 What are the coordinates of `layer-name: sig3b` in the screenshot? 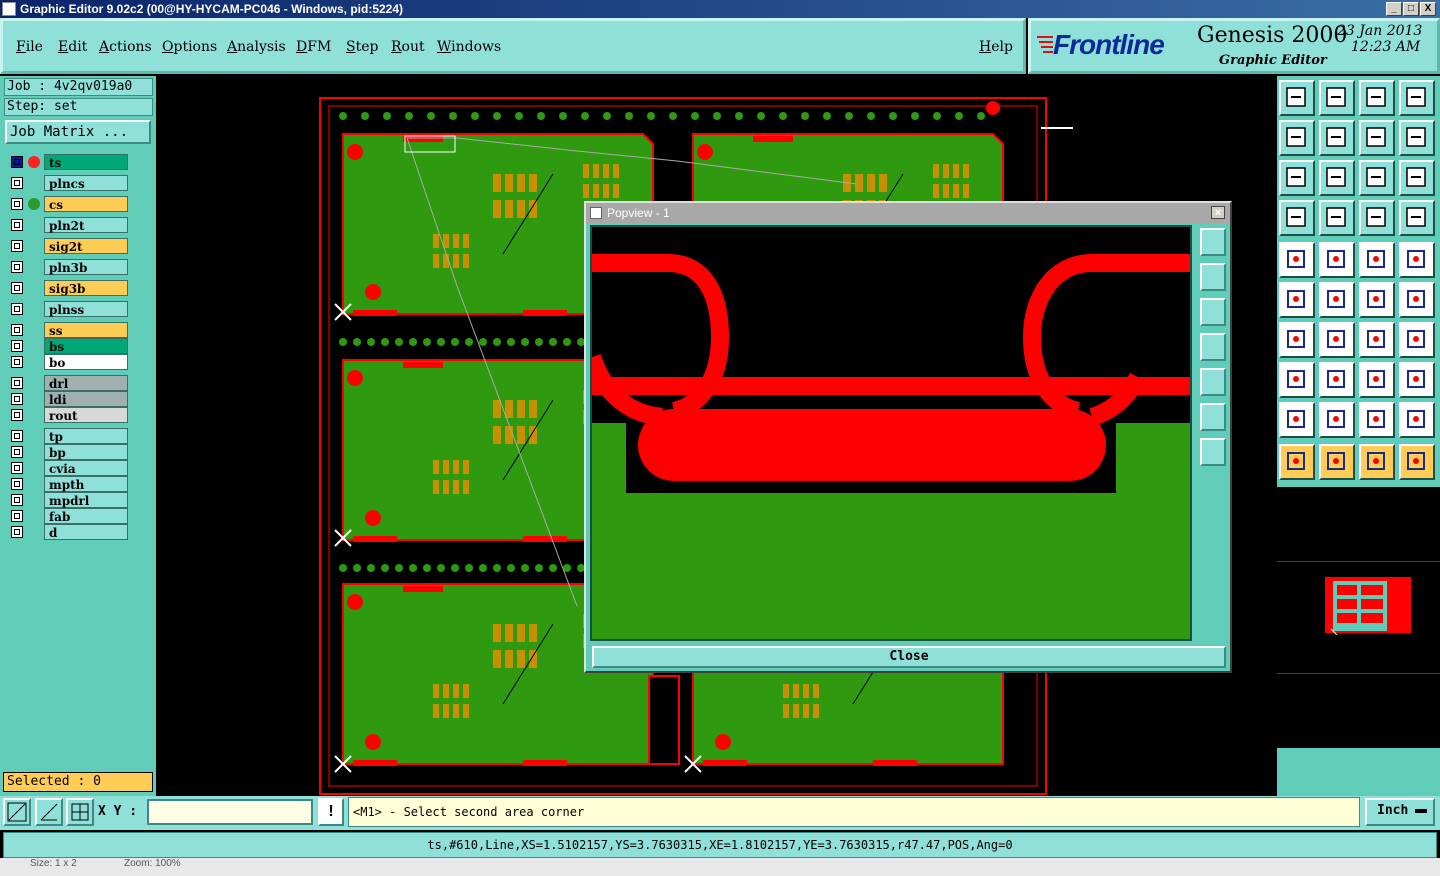 It's located at (86, 288).